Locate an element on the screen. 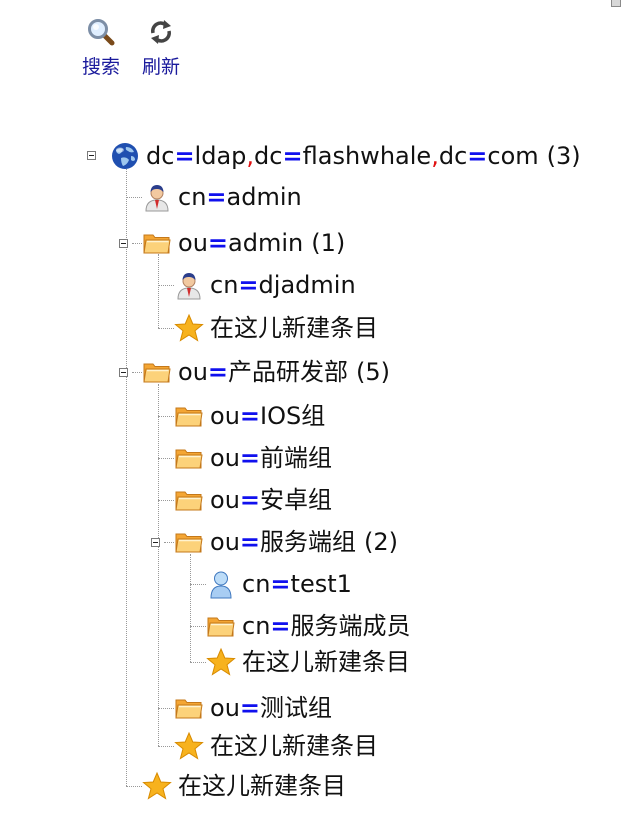 This screenshot has height=838, width=623. tree-root-label: dc=ldap,dc=flashwhale,dc=com is located at coordinates (342, 156).